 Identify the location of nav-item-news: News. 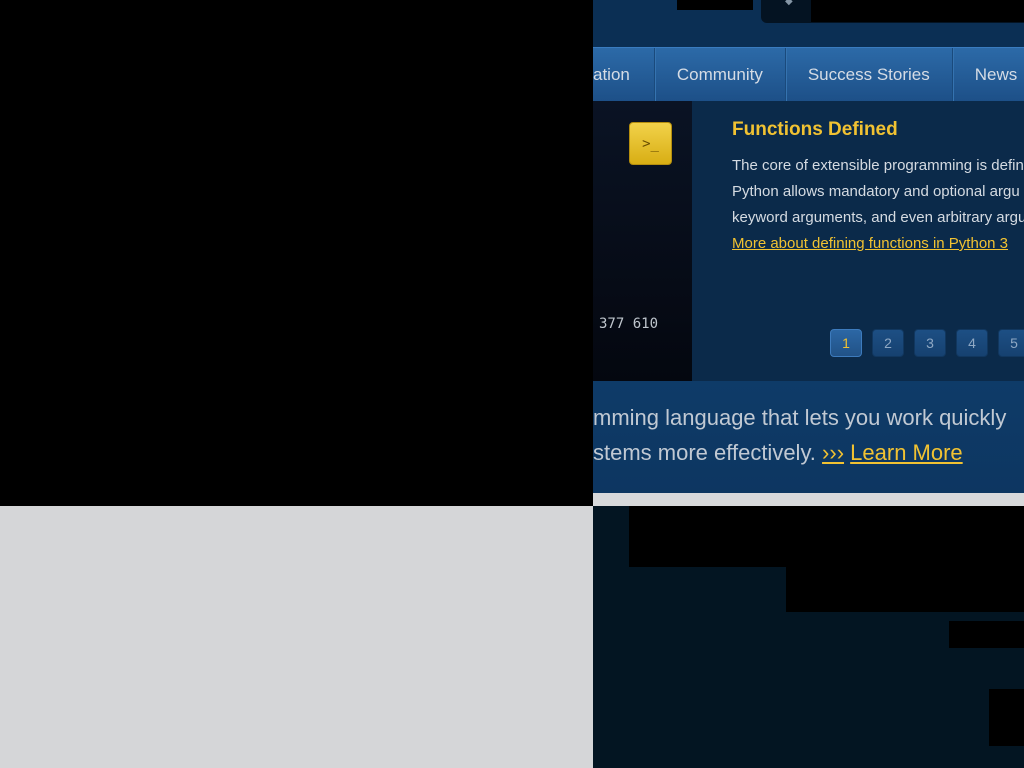
(987, 74).